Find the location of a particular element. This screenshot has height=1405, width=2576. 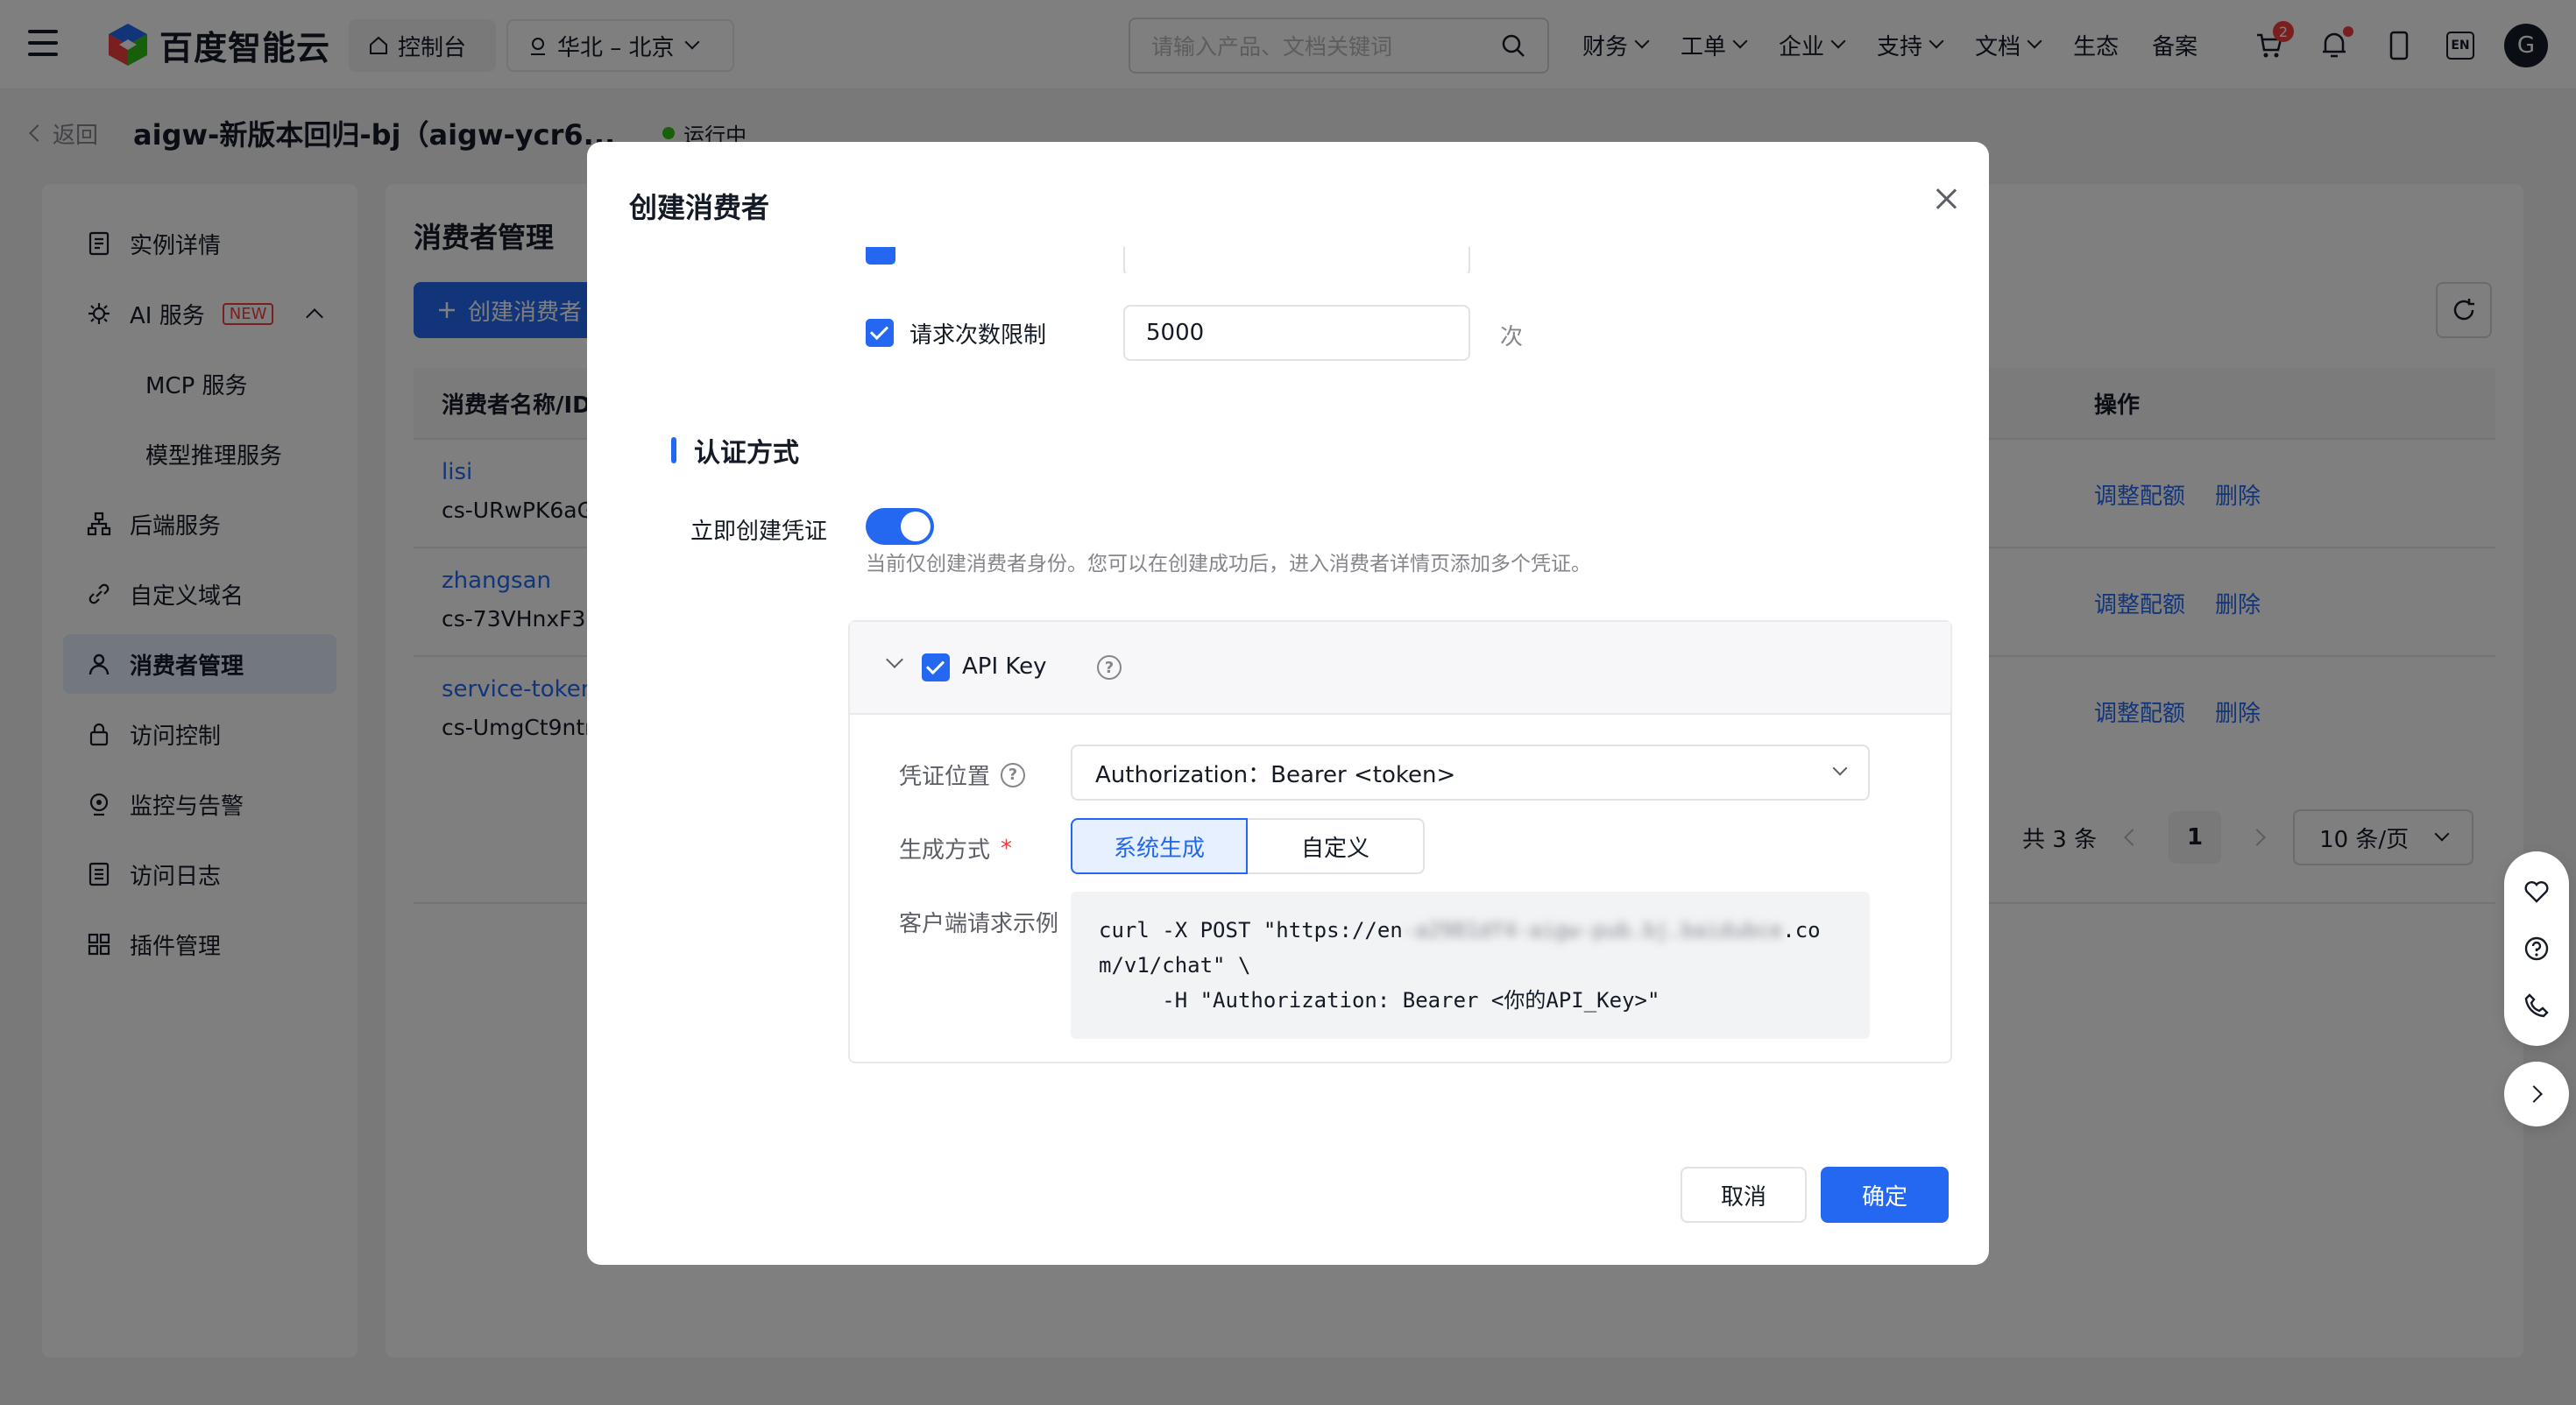

generate-method-label: 生成方式 * is located at coordinates (956, 850).